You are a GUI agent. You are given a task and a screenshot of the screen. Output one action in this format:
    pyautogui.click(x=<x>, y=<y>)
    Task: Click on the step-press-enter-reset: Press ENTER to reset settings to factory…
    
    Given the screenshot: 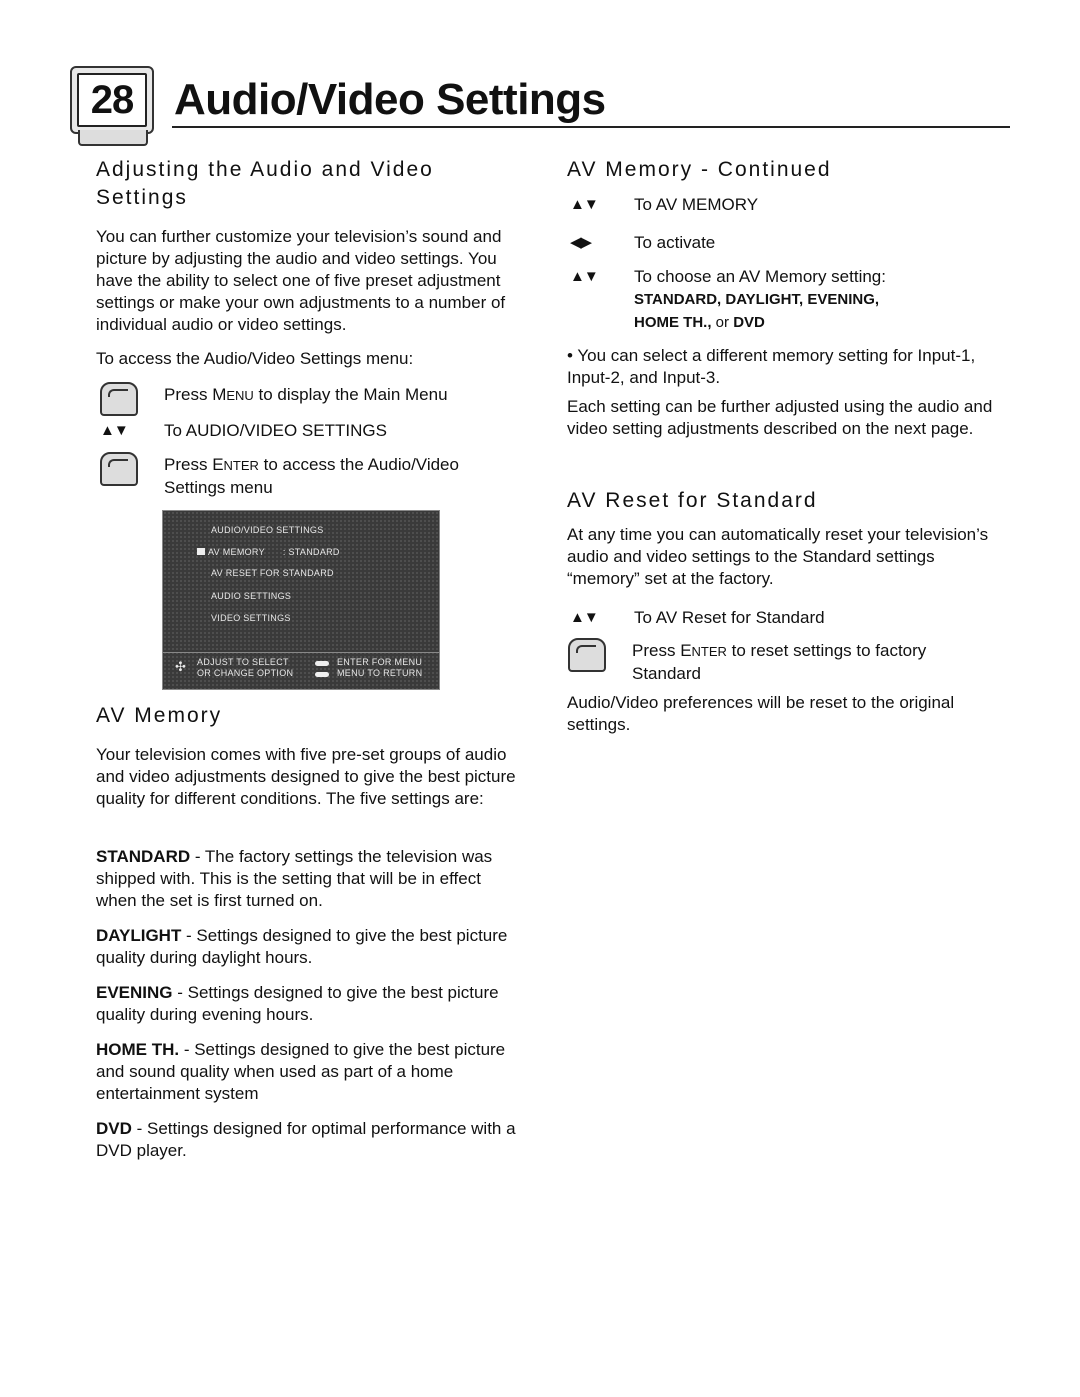 What is the action you would take?
    pyautogui.click(x=747, y=661)
    